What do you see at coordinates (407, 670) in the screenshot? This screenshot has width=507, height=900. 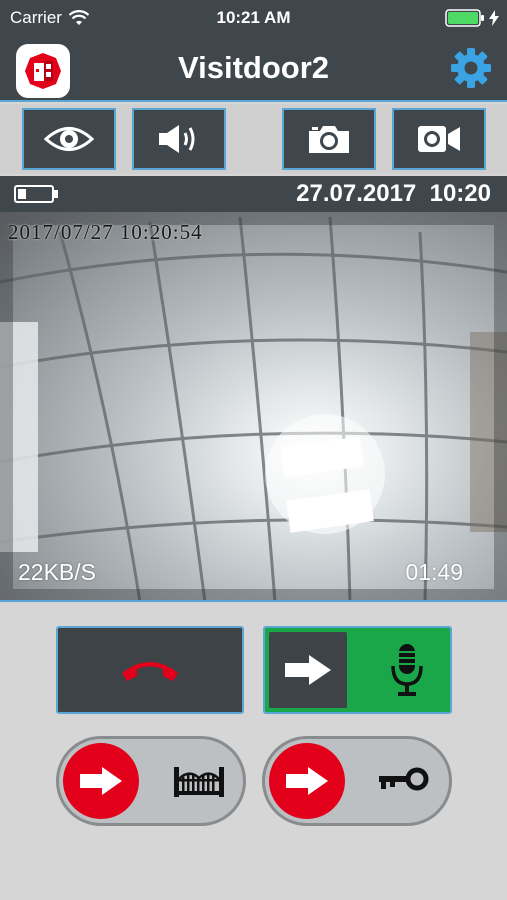 I see `microphone-icon` at bounding box center [407, 670].